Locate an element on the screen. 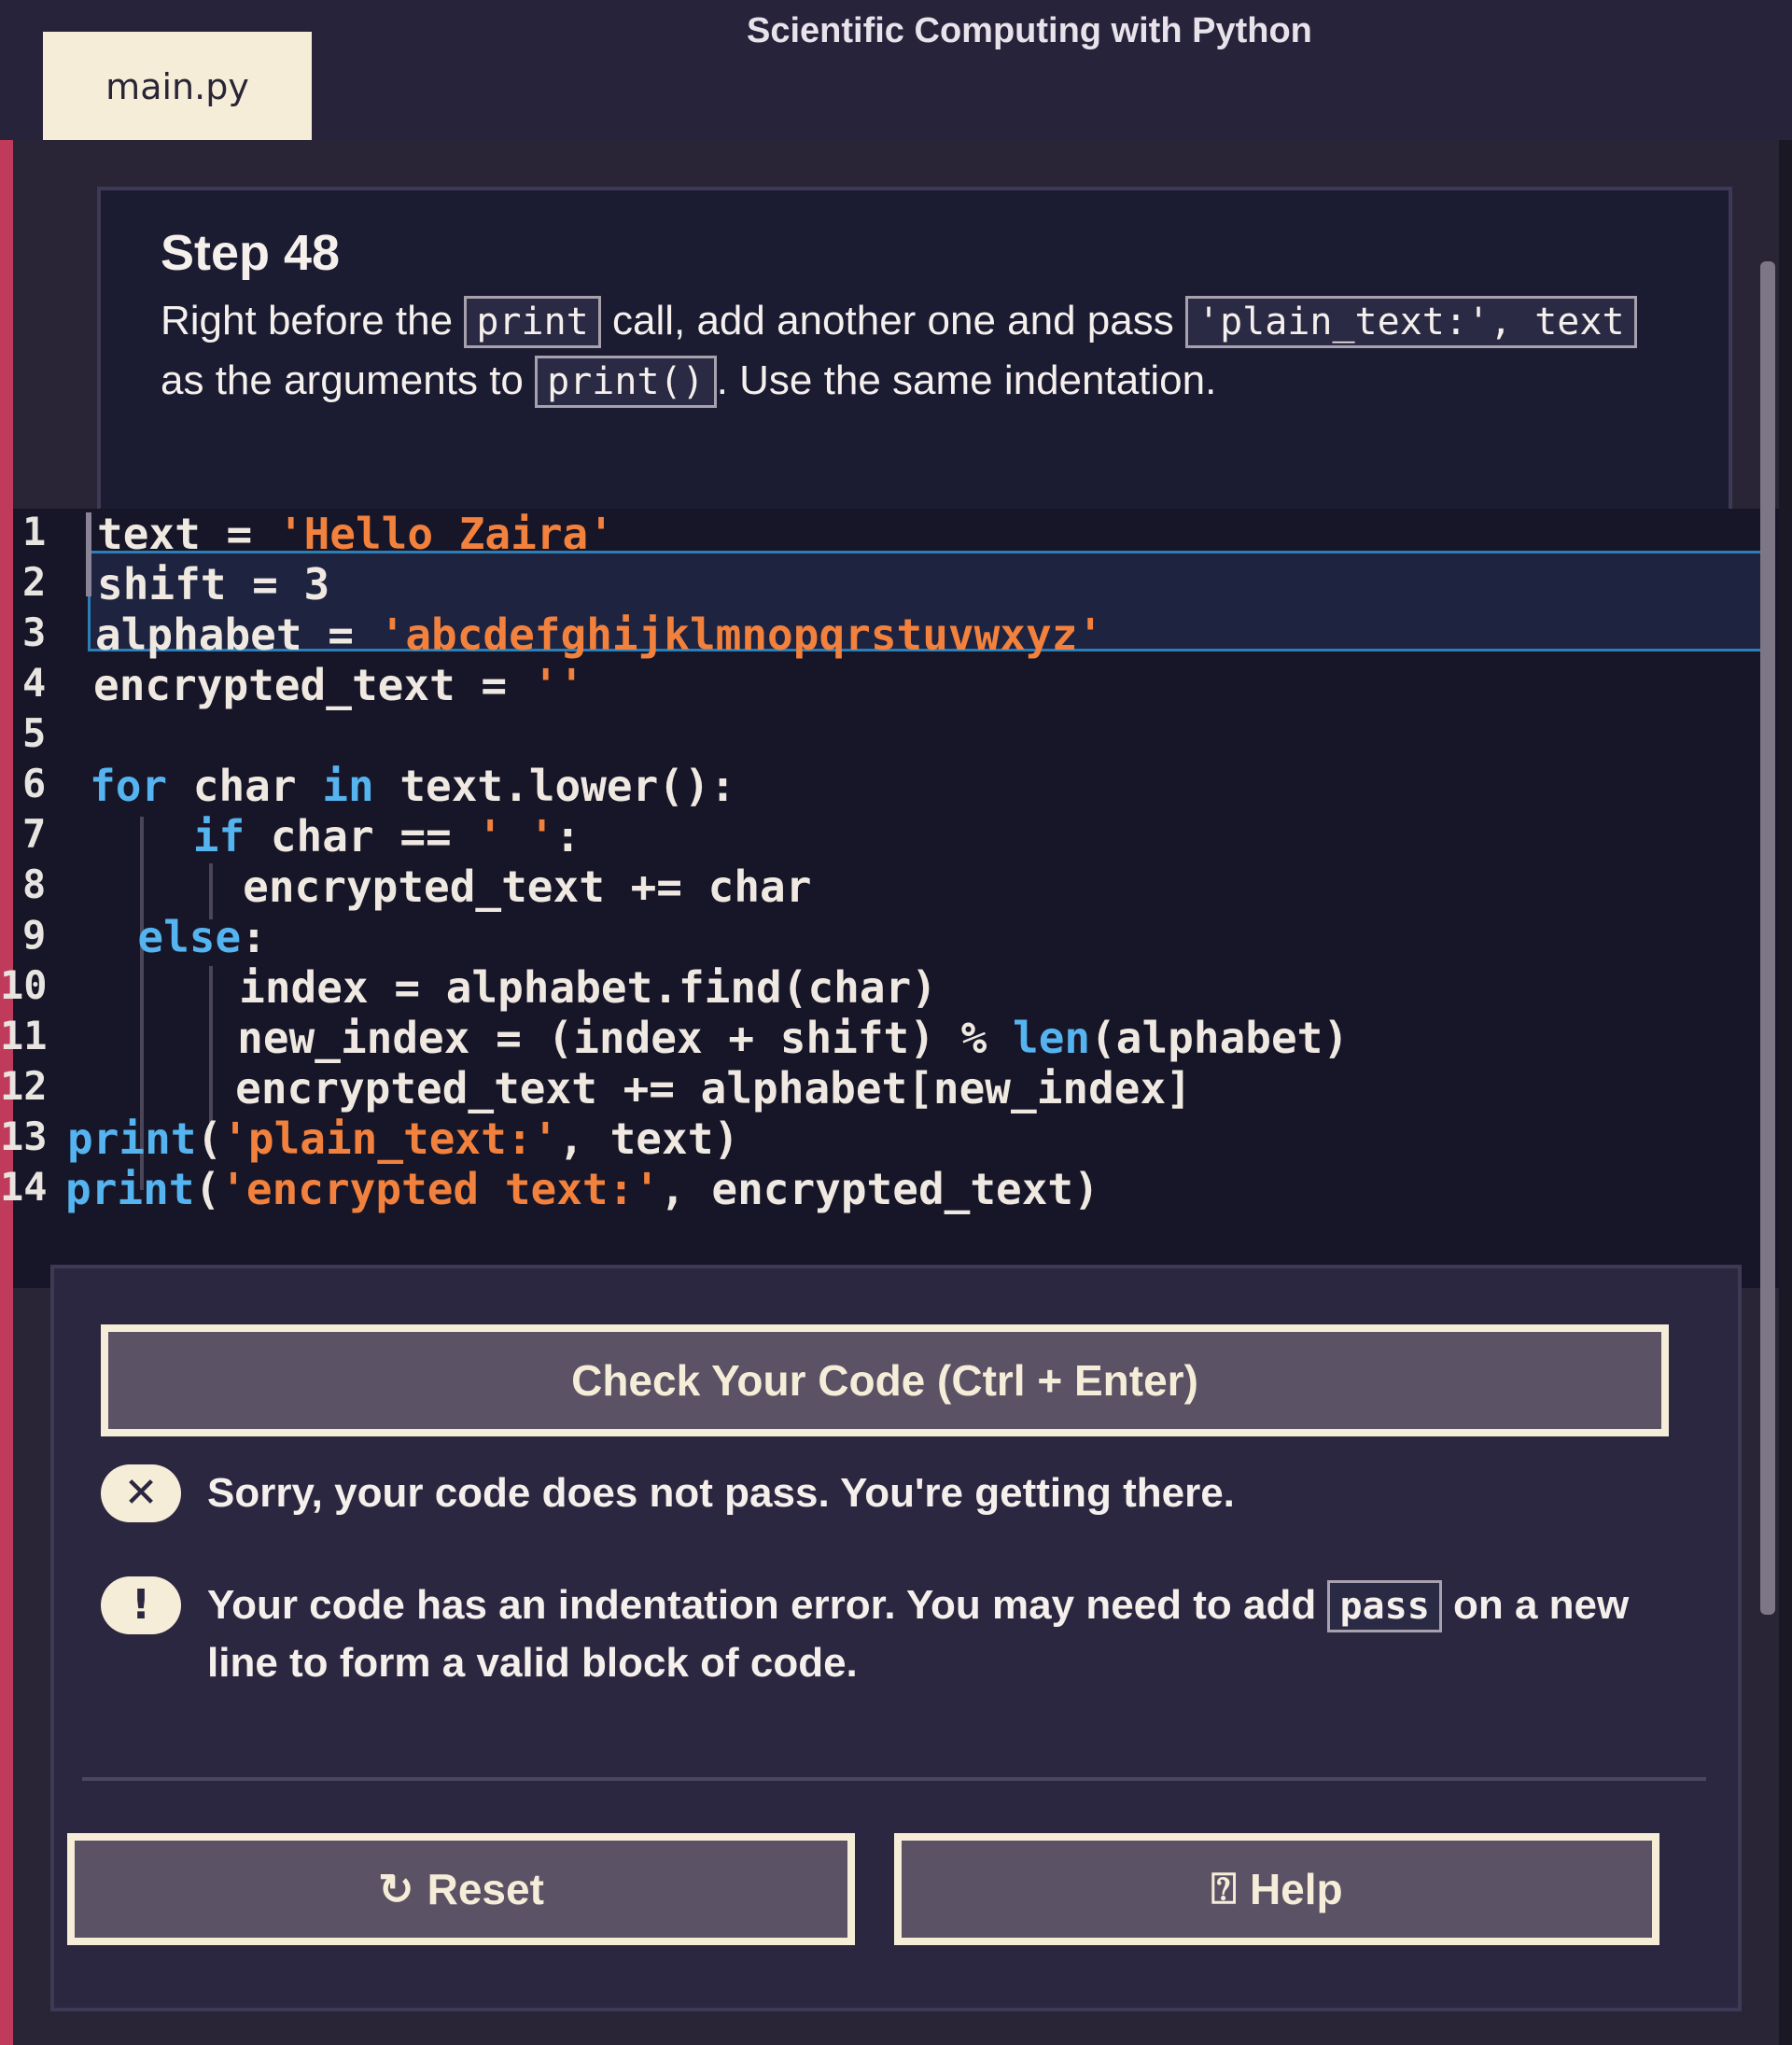 Image resolution: width=1792 pixels, height=2045 pixels. app-title: Scientific Computing with Python is located at coordinates (1029, 30).